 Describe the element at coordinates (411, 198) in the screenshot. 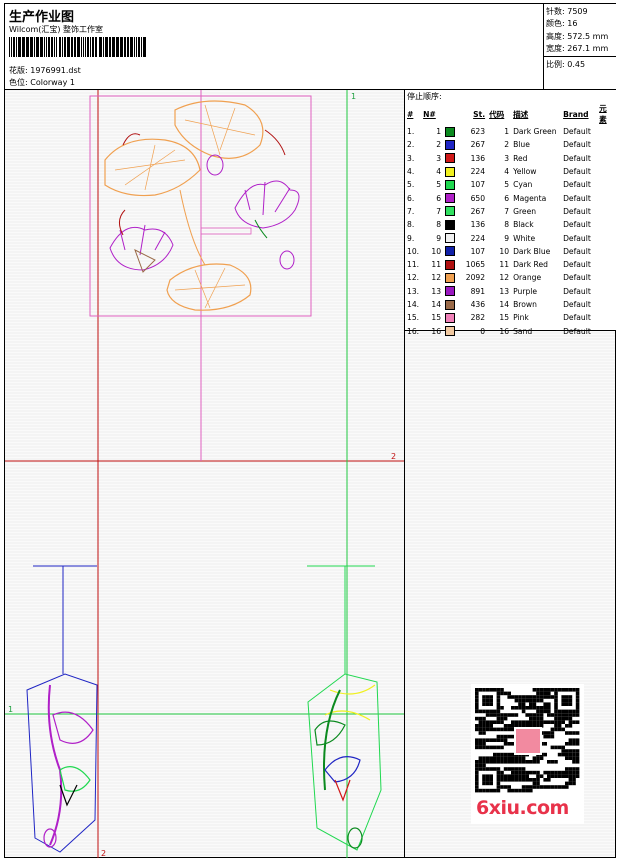

I see `stop-index: 6.` at that location.